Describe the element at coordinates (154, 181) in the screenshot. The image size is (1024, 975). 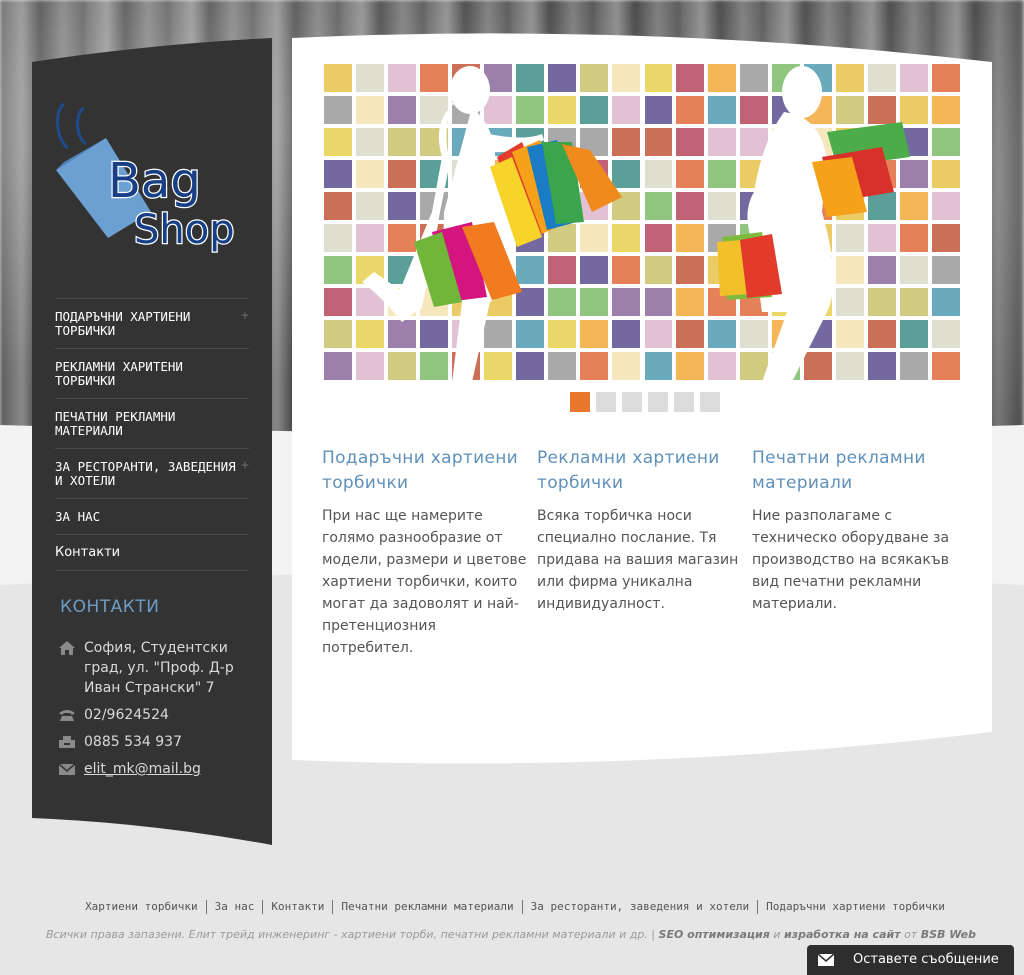
I see `svg-text: Bag` at that location.